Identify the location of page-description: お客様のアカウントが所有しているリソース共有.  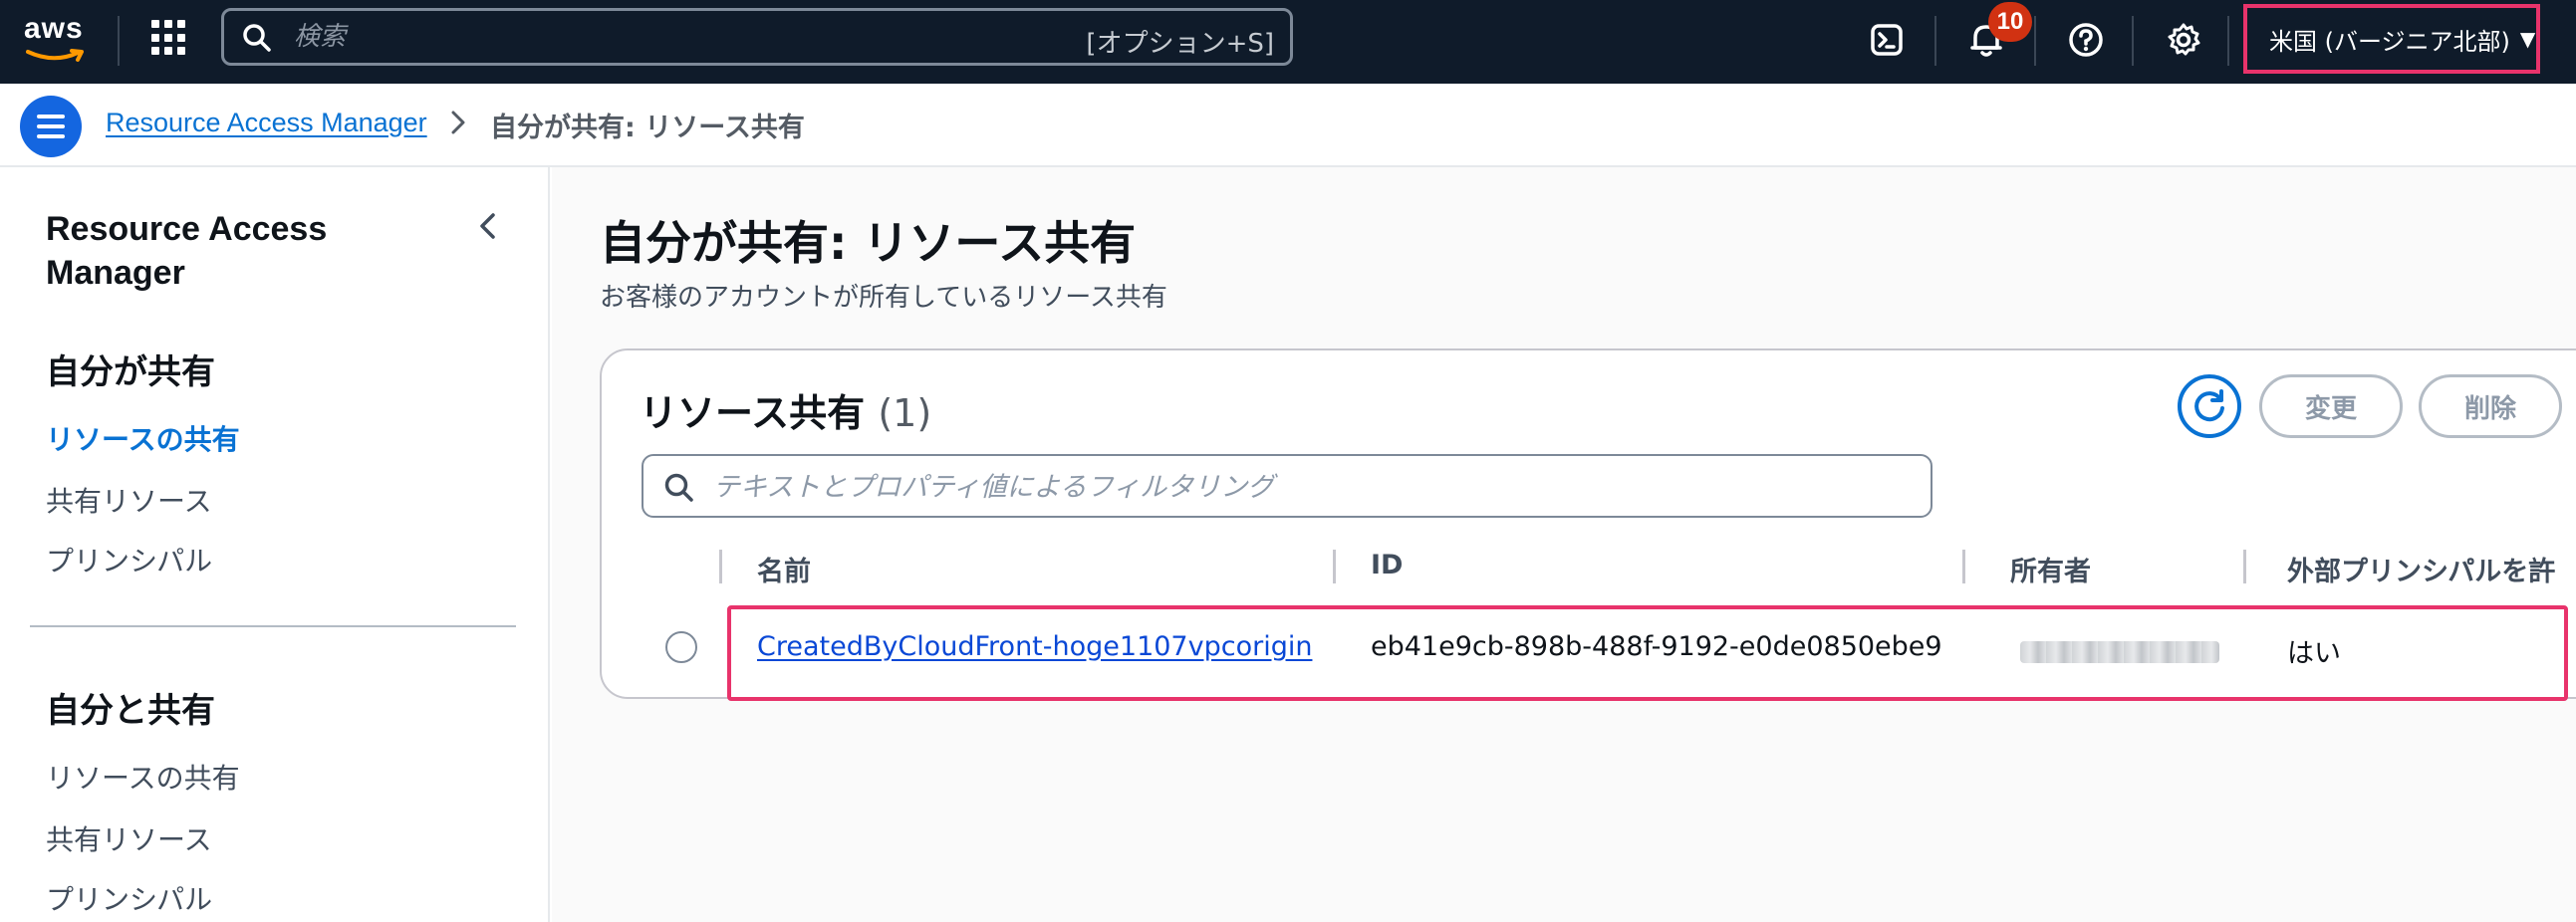
(883, 298).